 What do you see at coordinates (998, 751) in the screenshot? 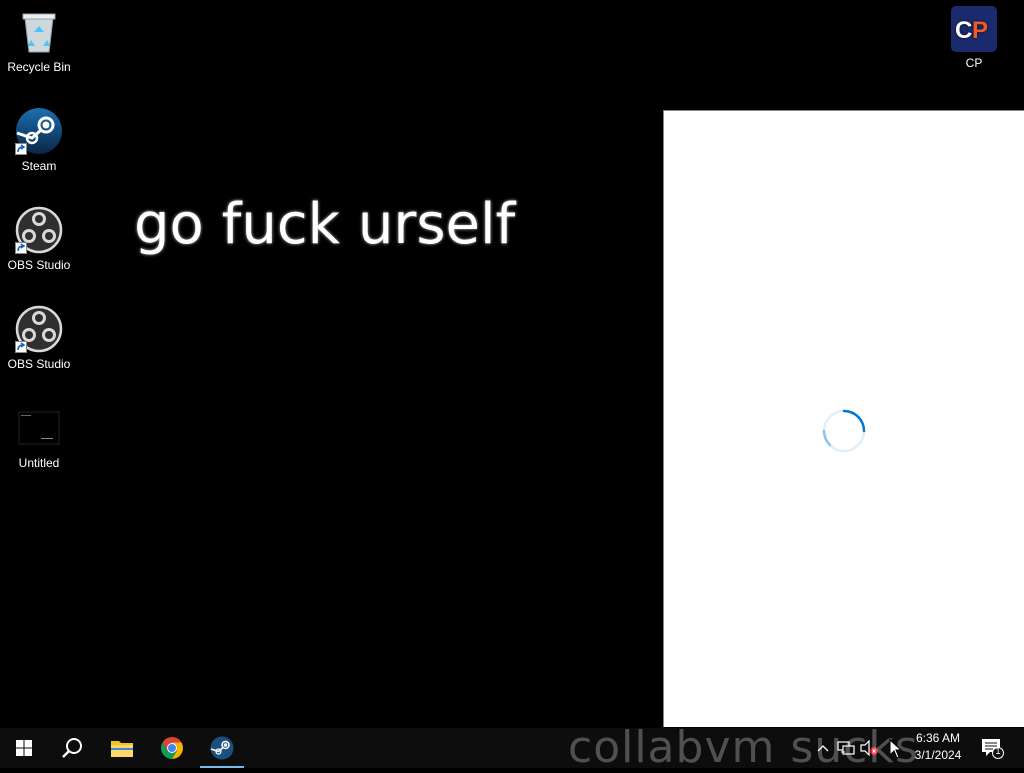
I see `notification-count: 1` at bounding box center [998, 751].